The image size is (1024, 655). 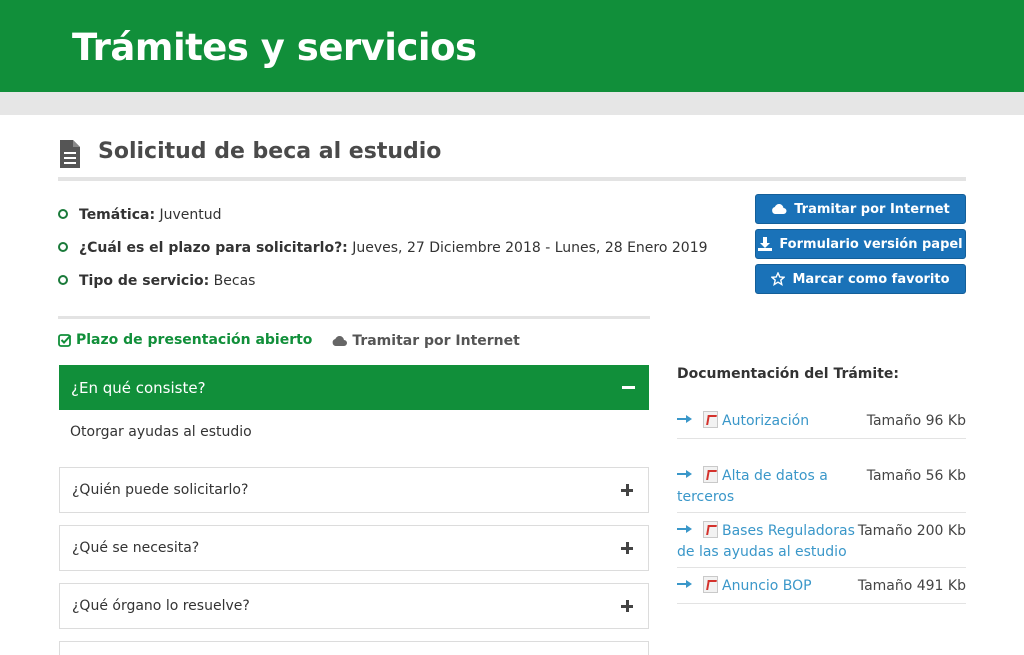 I want to click on button-label: Formulario versión papel, so click(x=871, y=244).